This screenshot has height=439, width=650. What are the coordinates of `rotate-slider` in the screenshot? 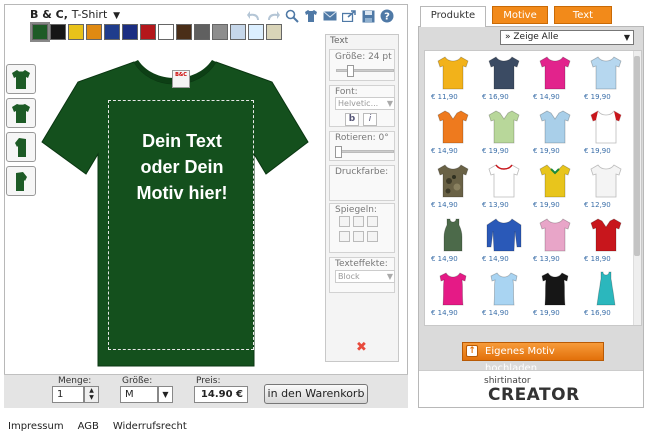 It's located at (364, 152).